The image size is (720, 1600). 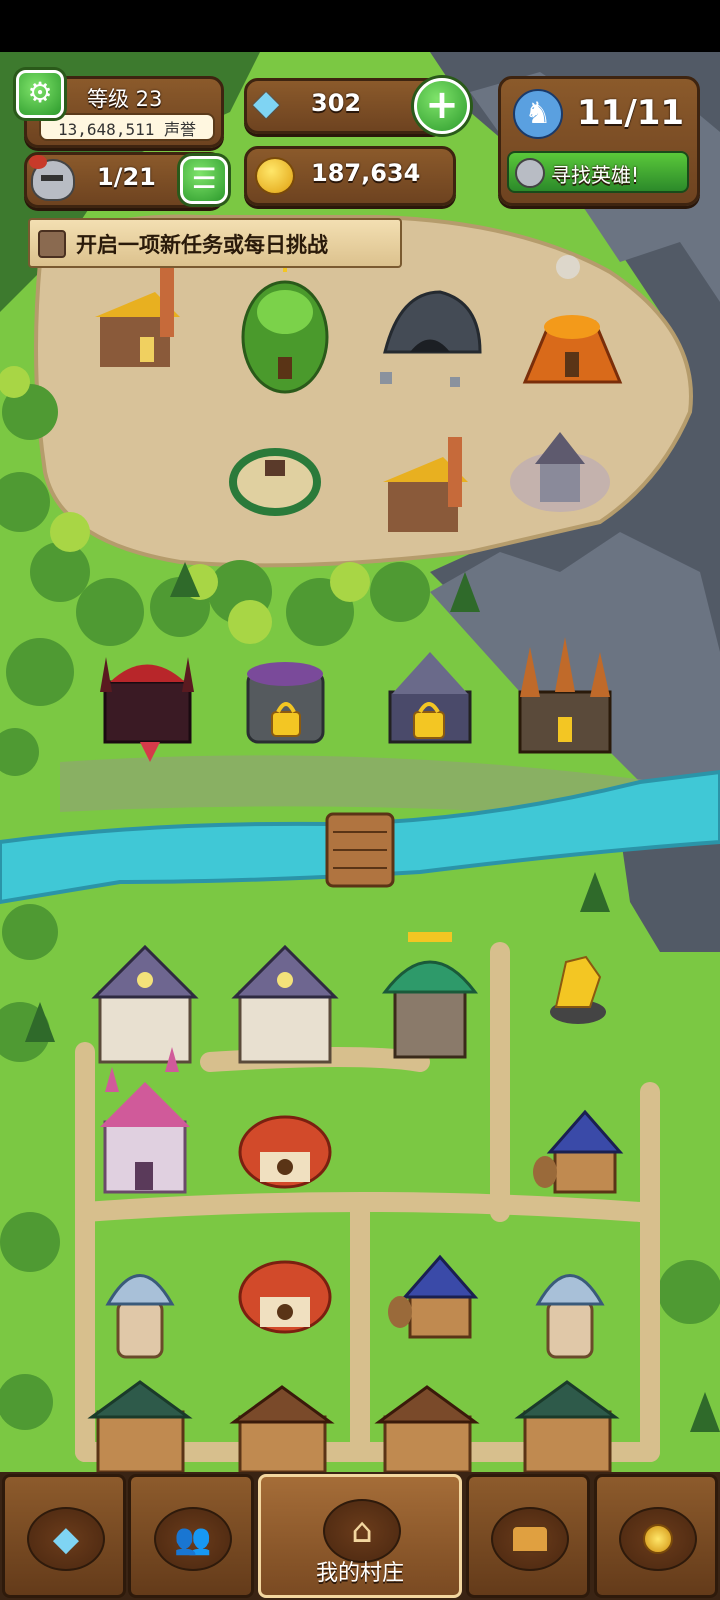 I want to click on treasure-chest-icon, so click(x=530, y=1539).